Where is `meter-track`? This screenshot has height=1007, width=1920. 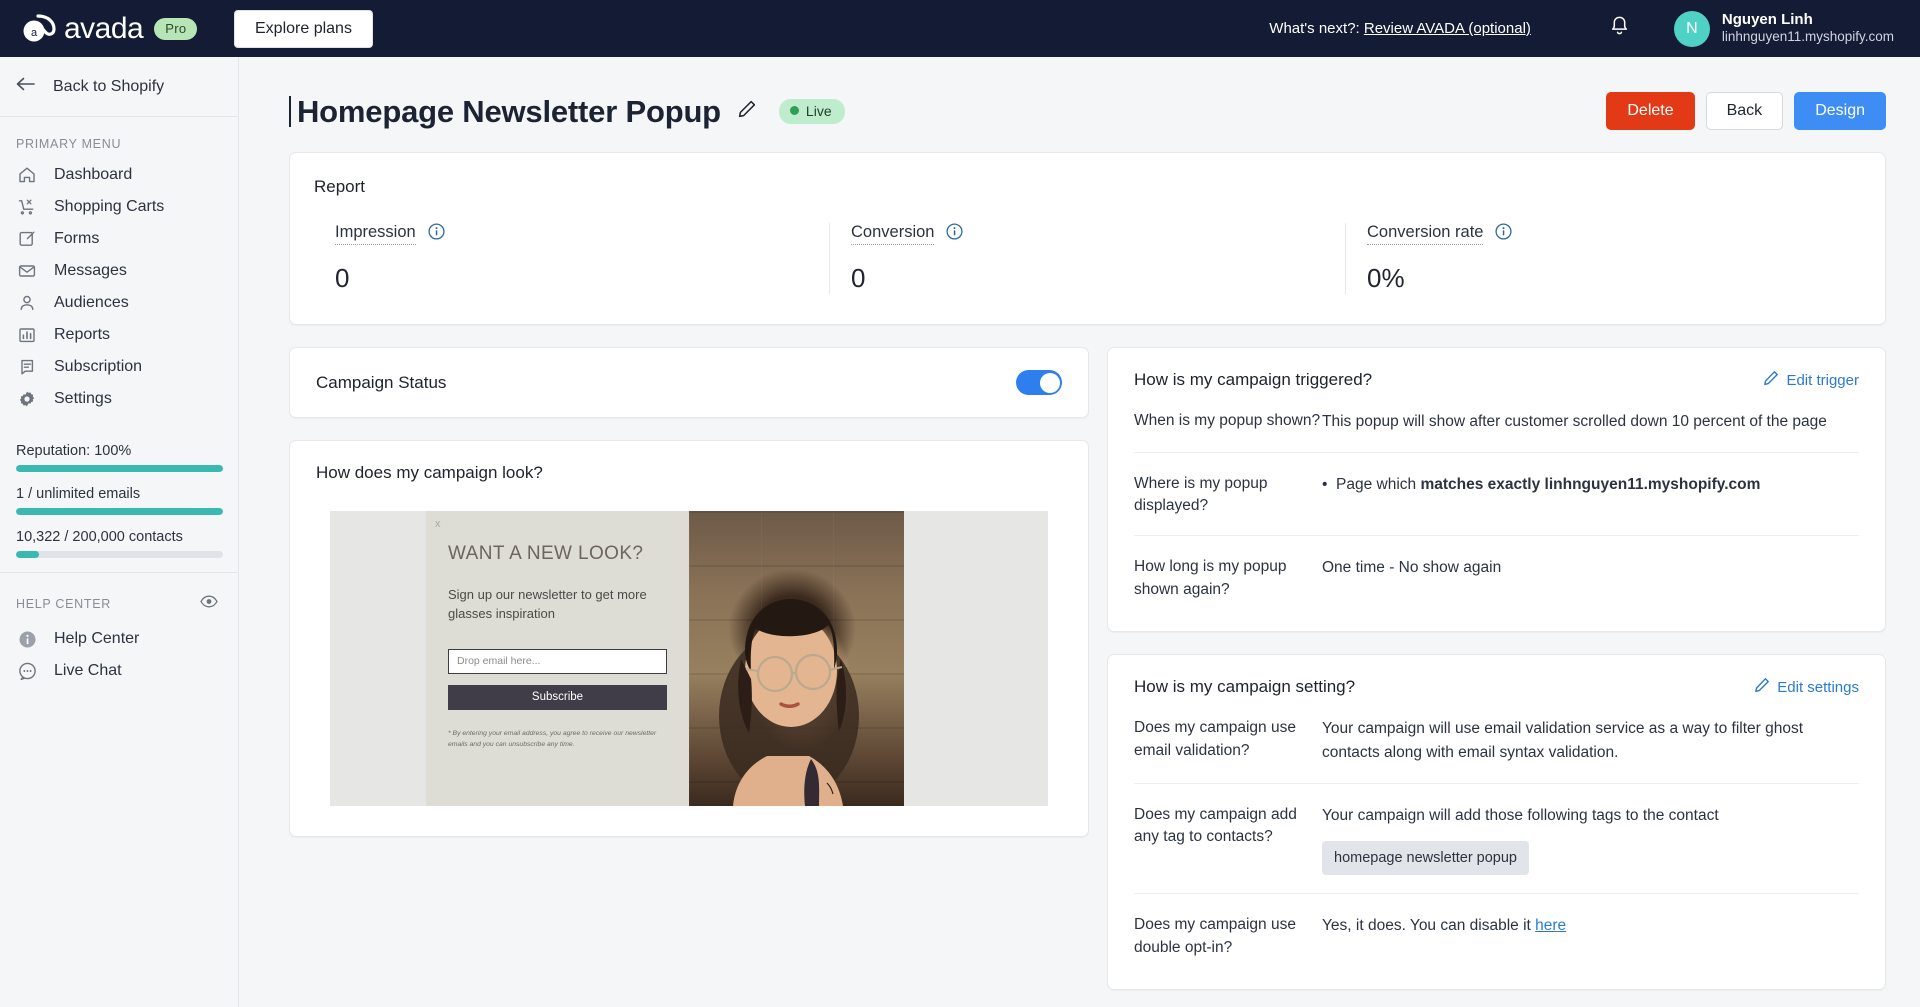
meter-track is located at coordinates (119, 511).